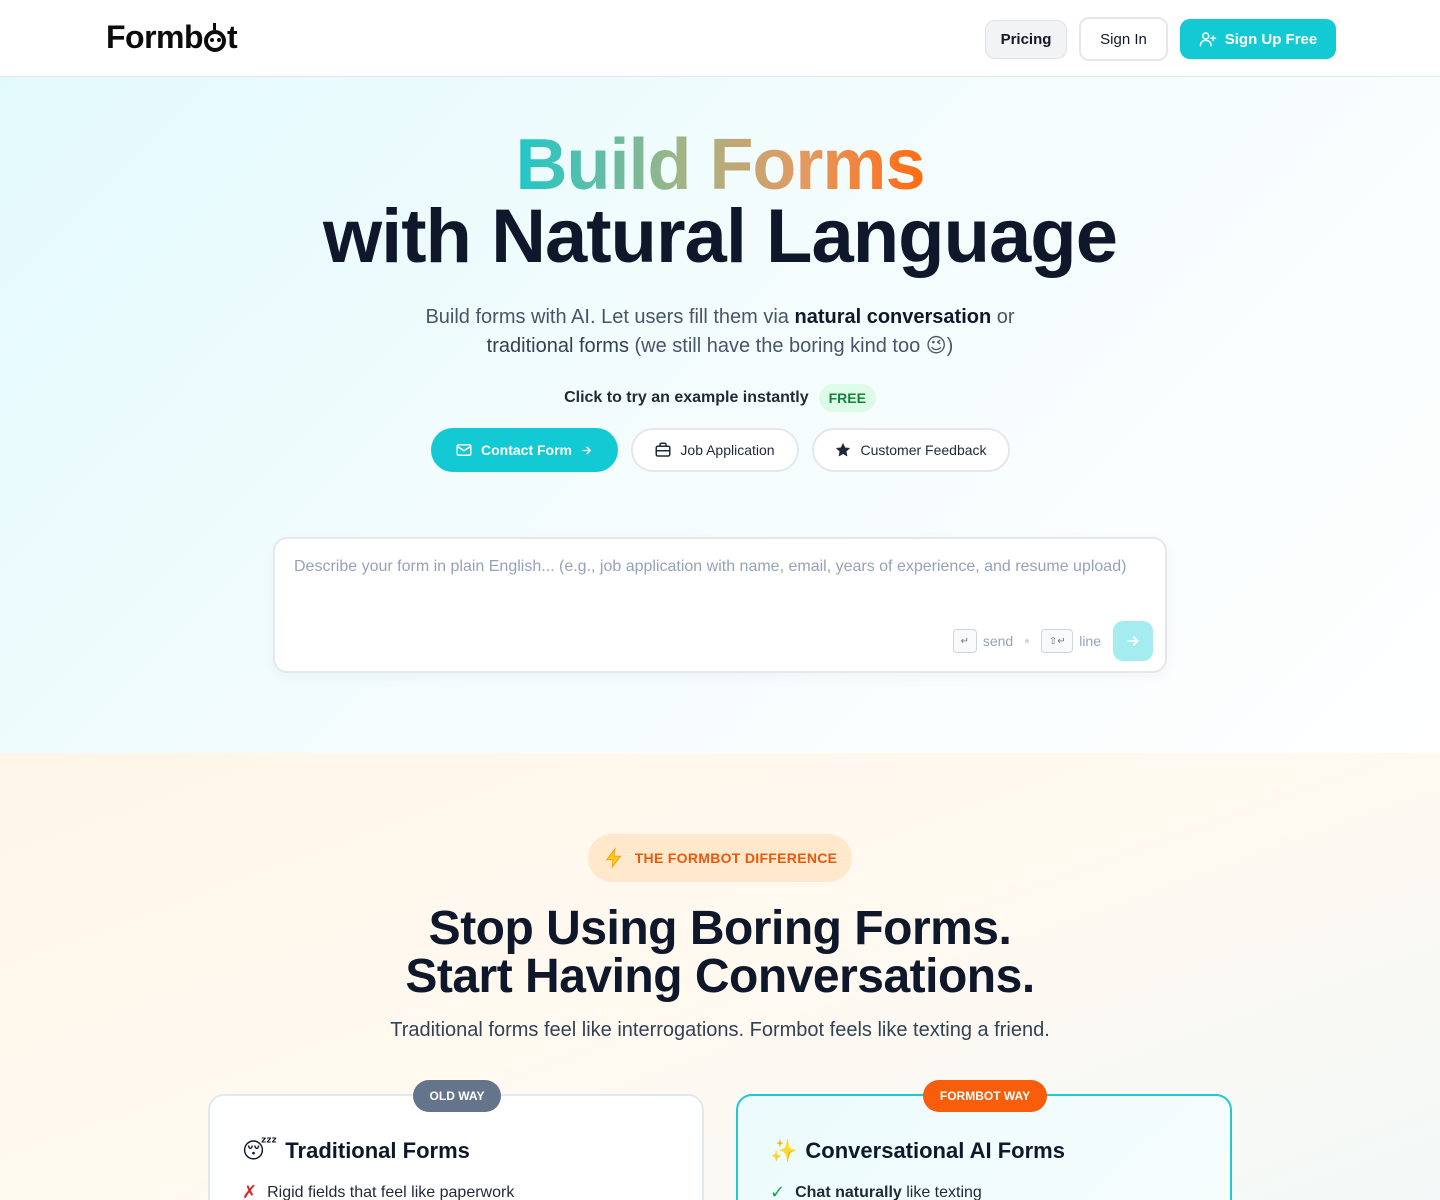 The image size is (1440, 1200). I want to click on top-header: Formb t Pricing Sign In Sign Up Free, so click(720, 38).